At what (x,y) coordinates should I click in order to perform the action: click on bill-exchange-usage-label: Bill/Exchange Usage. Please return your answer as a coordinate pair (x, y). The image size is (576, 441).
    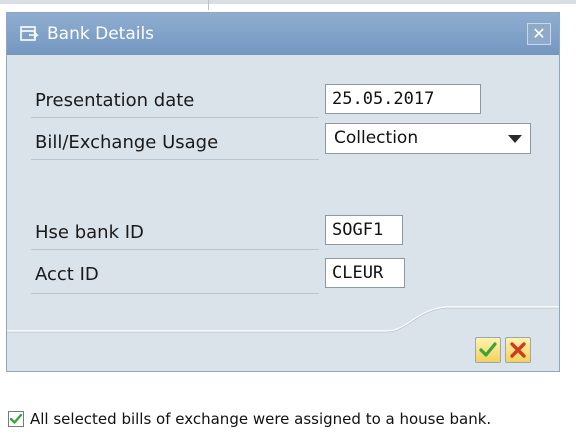
    Looking at the image, I should click on (127, 142).